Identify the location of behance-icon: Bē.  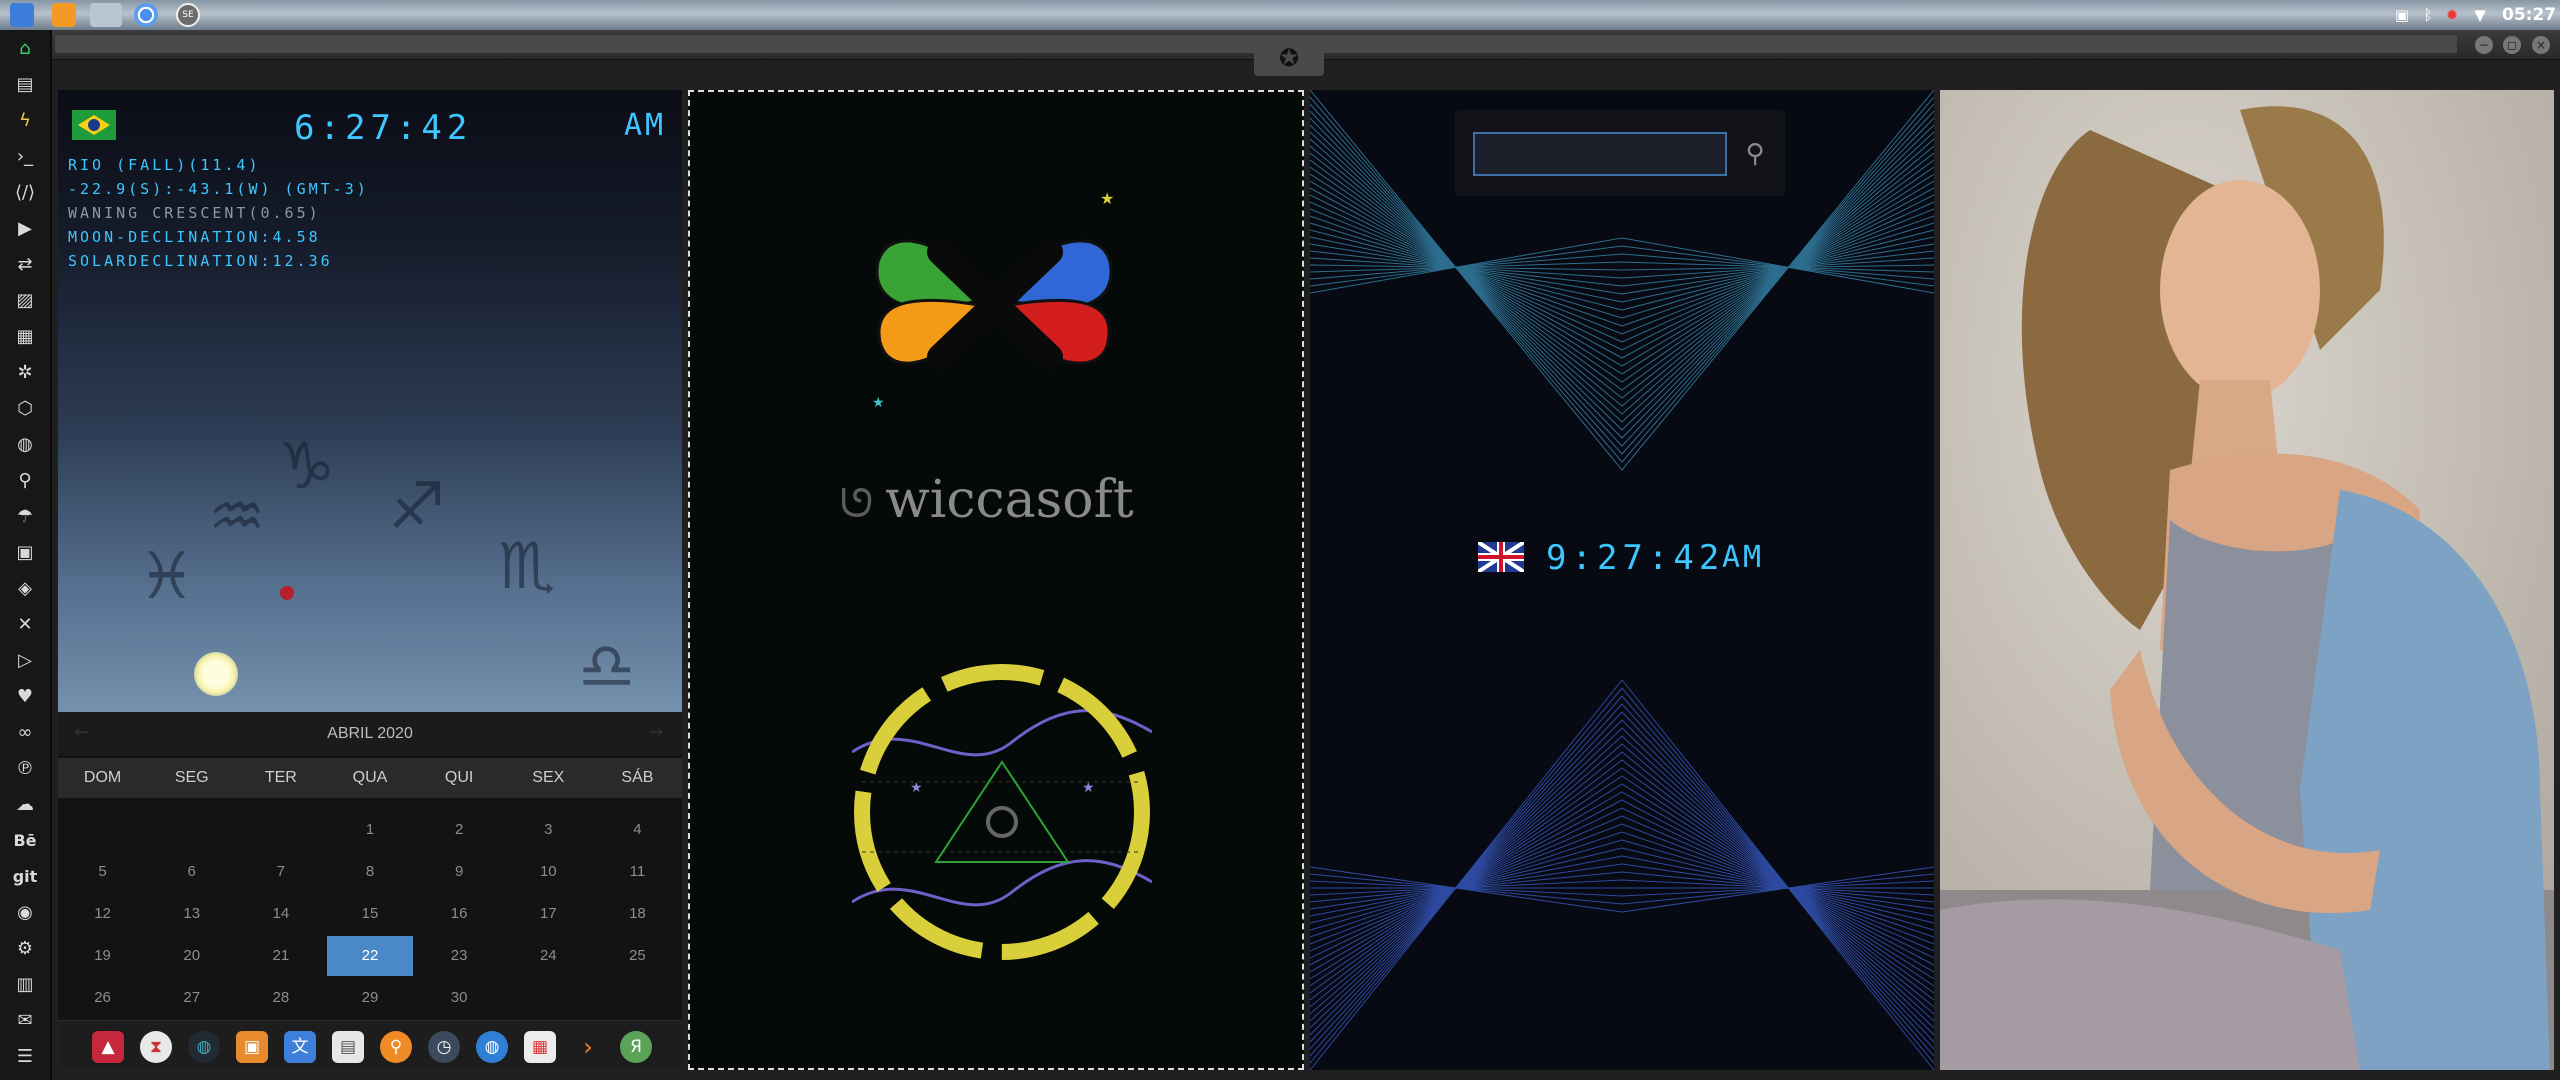
(25, 841).